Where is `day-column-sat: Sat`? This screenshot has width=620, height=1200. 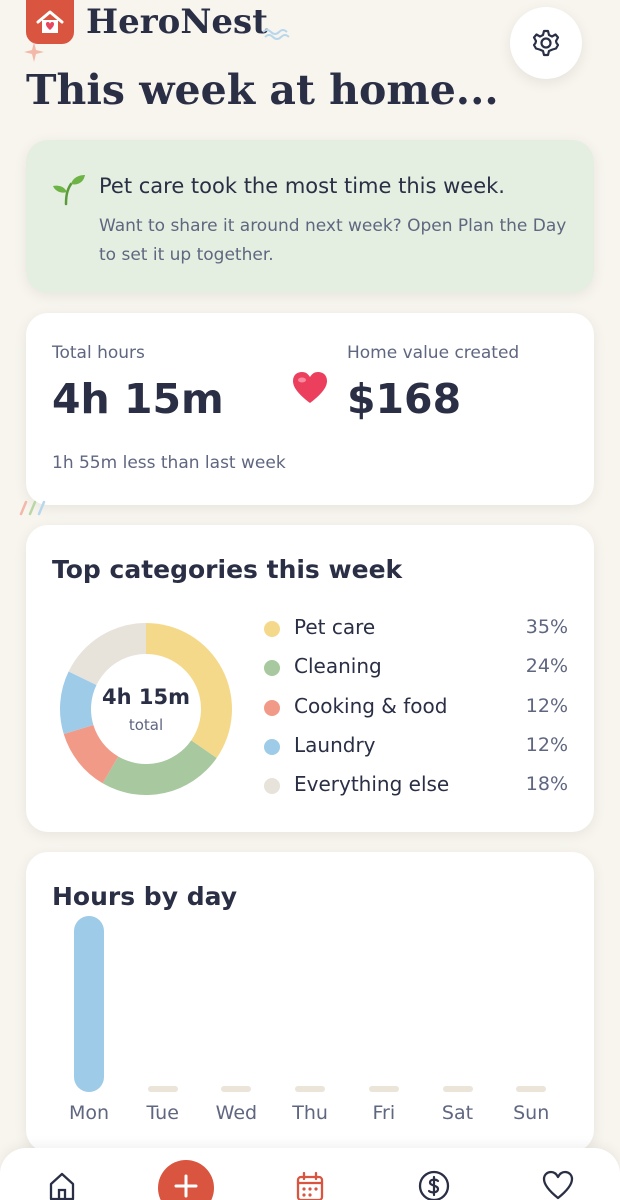 day-column-sat: Sat is located at coordinates (458, 1002).